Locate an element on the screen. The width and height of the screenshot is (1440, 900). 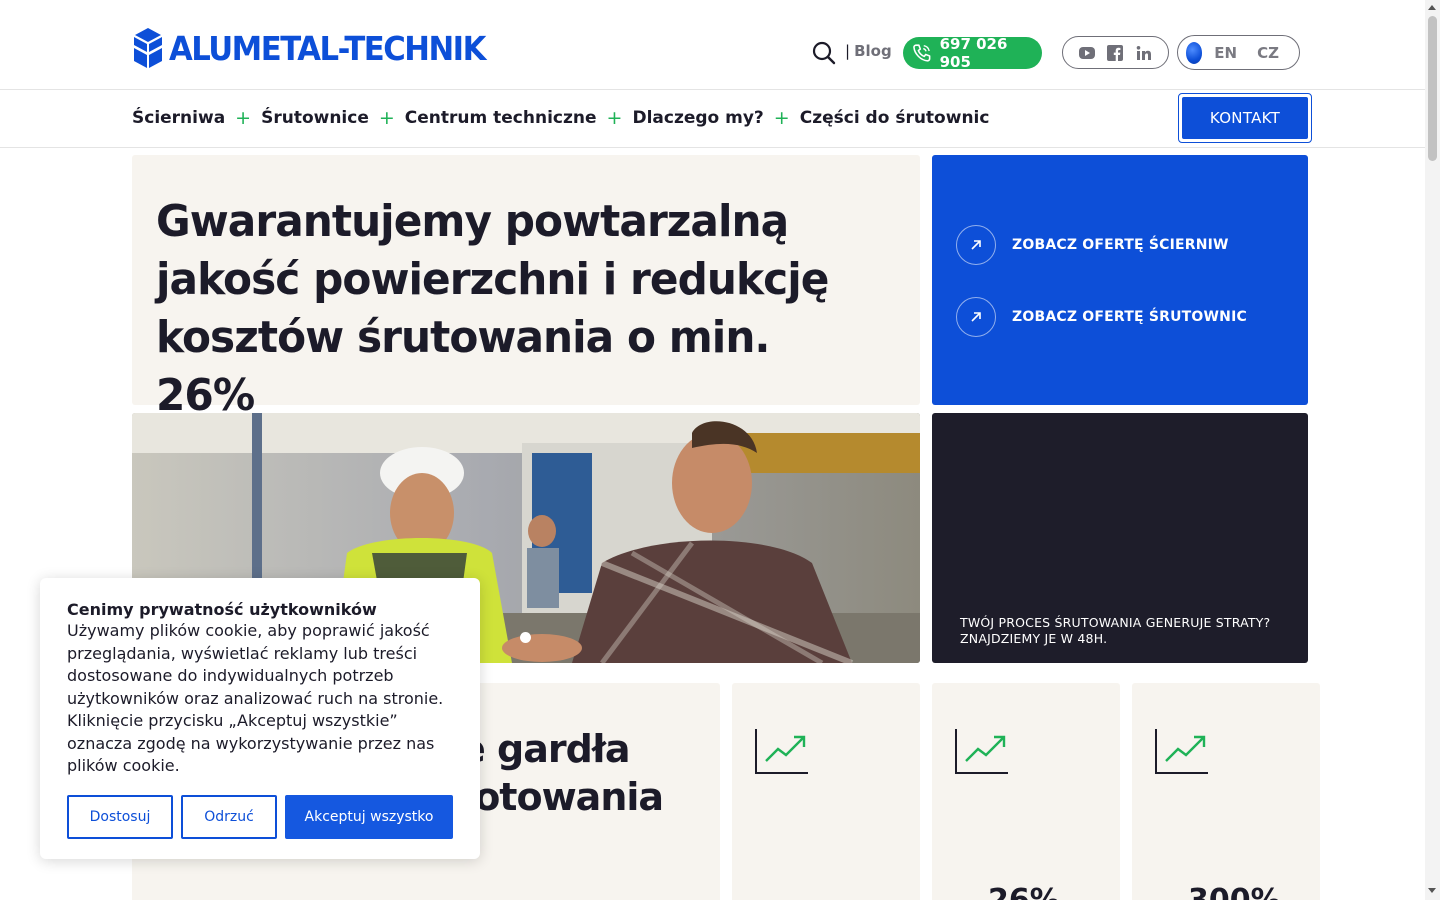
facebook-icon is located at coordinates (1115, 53).